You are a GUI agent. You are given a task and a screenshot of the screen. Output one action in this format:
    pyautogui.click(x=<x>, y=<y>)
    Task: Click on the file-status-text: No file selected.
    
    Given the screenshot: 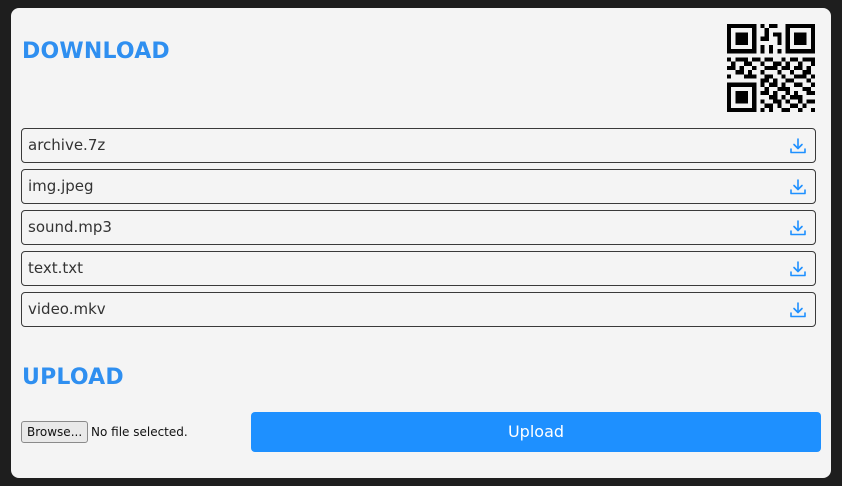 What is the action you would take?
    pyautogui.click(x=139, y=432)
    